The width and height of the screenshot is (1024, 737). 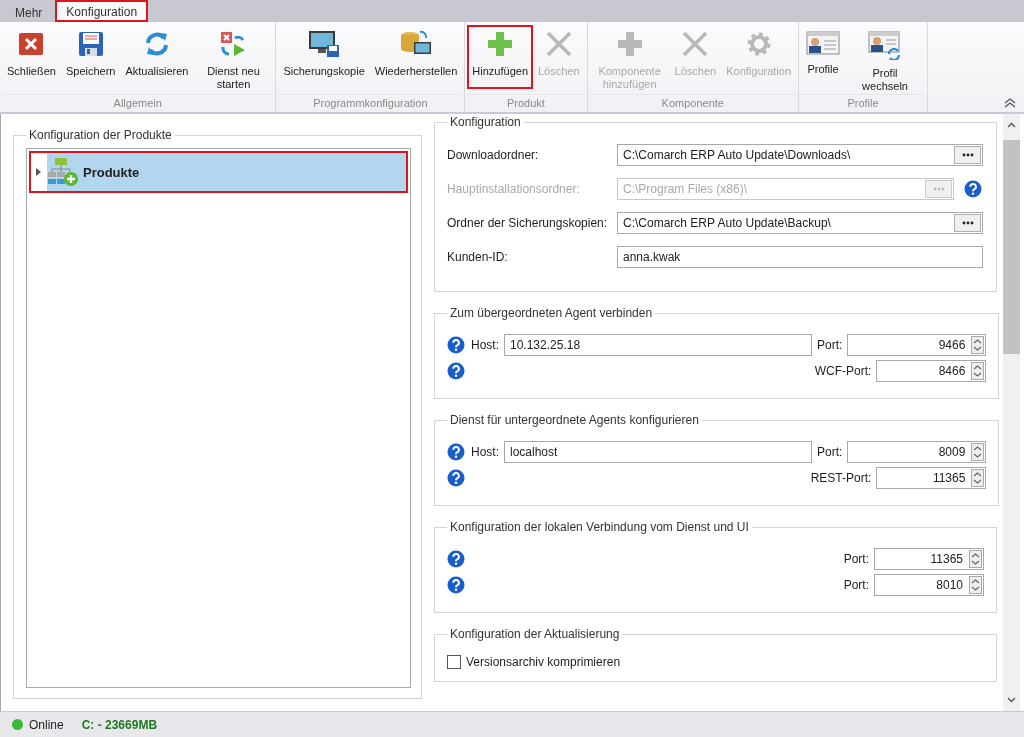 I want to click on section-title: Konfiguration der lokalen Verbindung vom Dienst und UI, so click(x=599, y=527).